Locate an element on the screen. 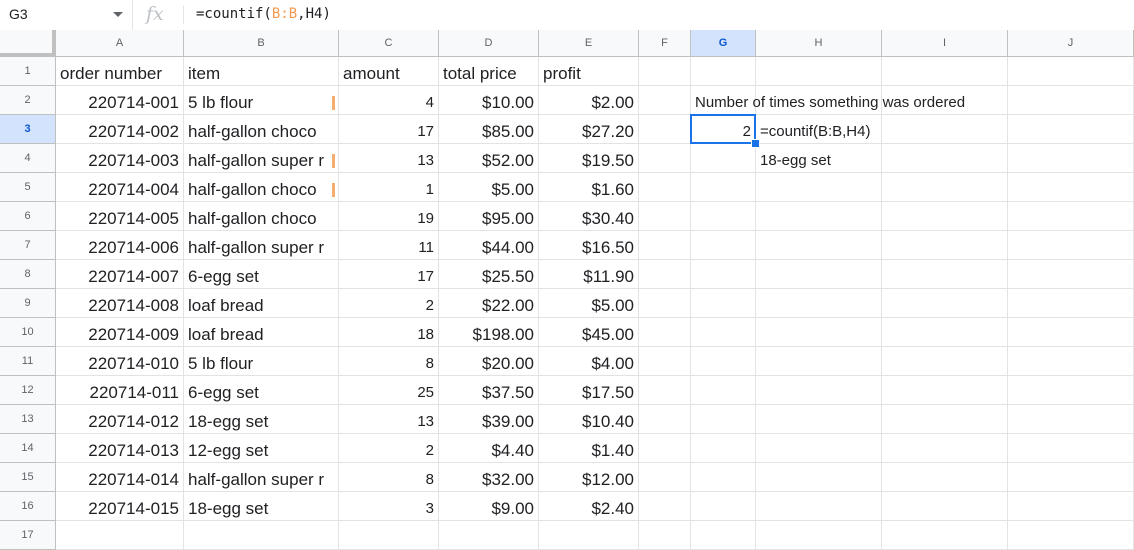 This screenshot has height=550, width=1134. cell-a13: 220714-012 is located at coordinates (120, 419).